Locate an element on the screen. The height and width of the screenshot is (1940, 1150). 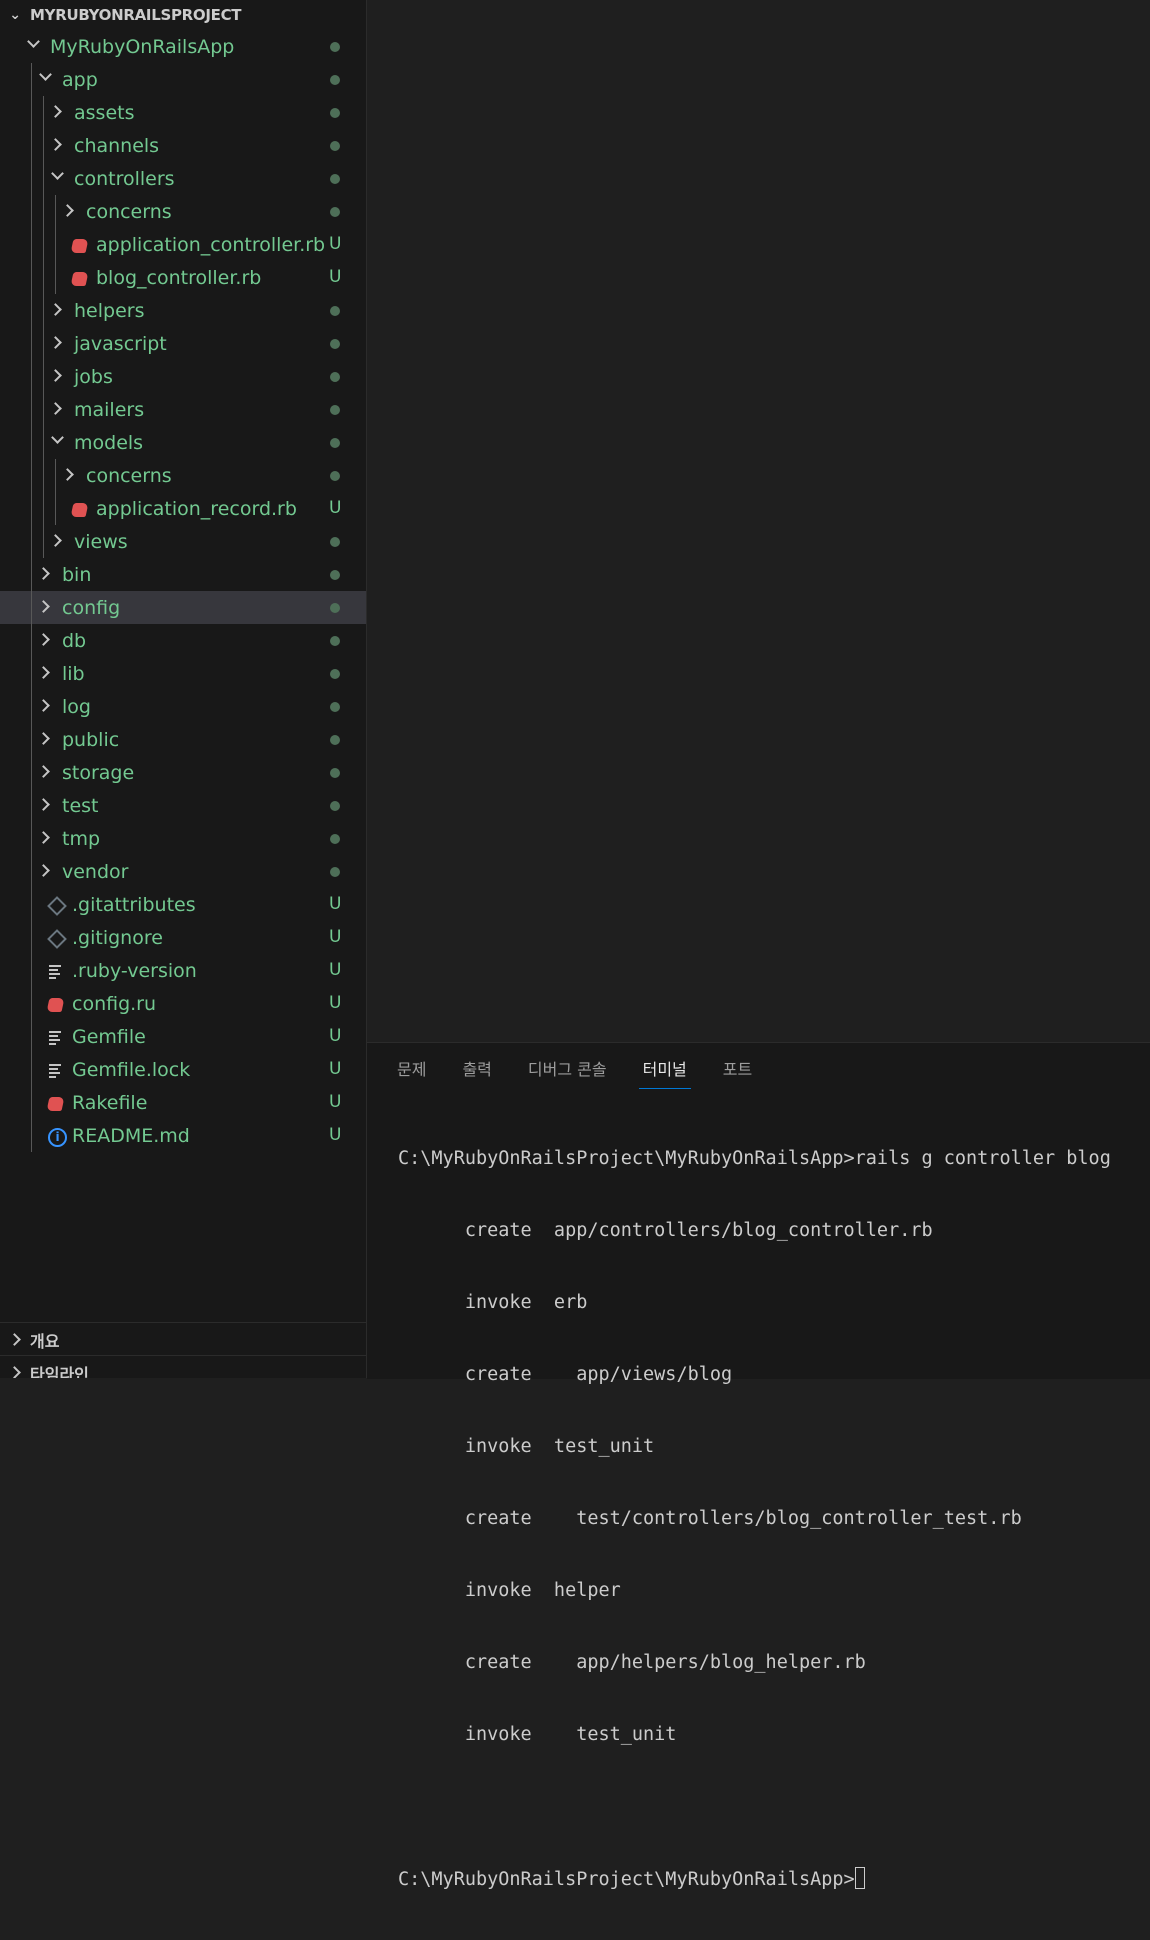
tree-file-ruby-version: .ruby-version U is located at coordinates (183, 970).